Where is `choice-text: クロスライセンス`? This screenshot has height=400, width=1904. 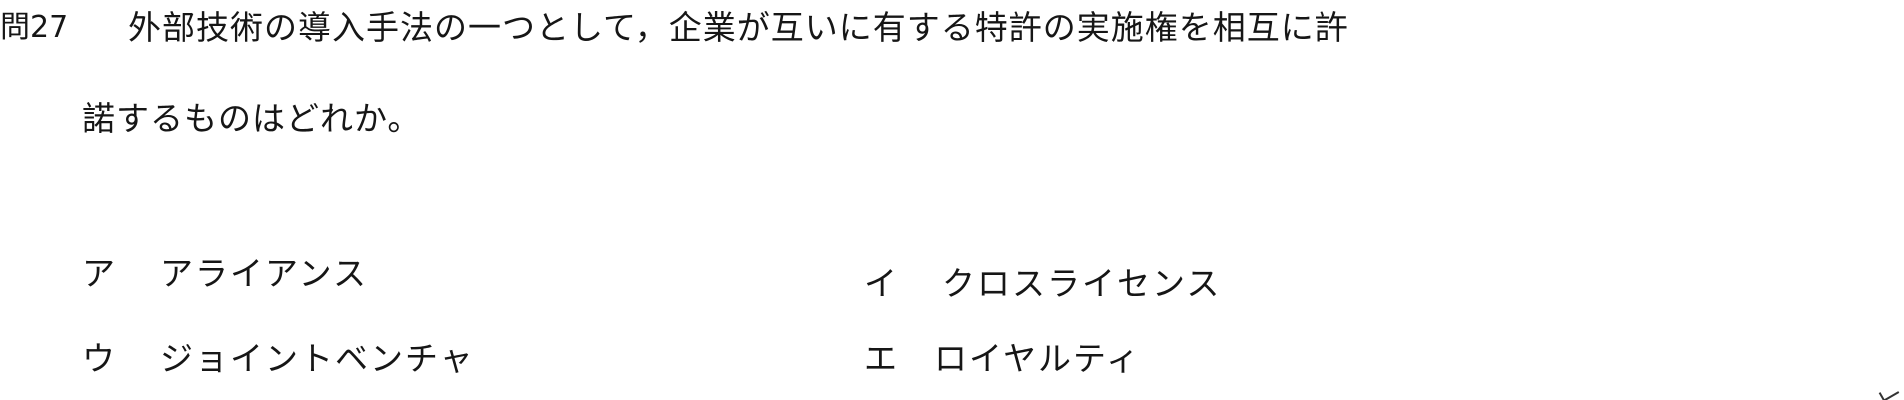
choice-text: クロスライセンス is located at coordinates (1082, 283).